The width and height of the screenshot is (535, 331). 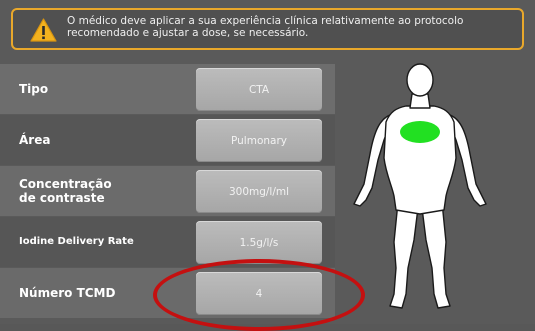 What do you see at coordinates (35, 140) in the screenshot?
I see `area-label: Área` at bounding box center [35, 140].